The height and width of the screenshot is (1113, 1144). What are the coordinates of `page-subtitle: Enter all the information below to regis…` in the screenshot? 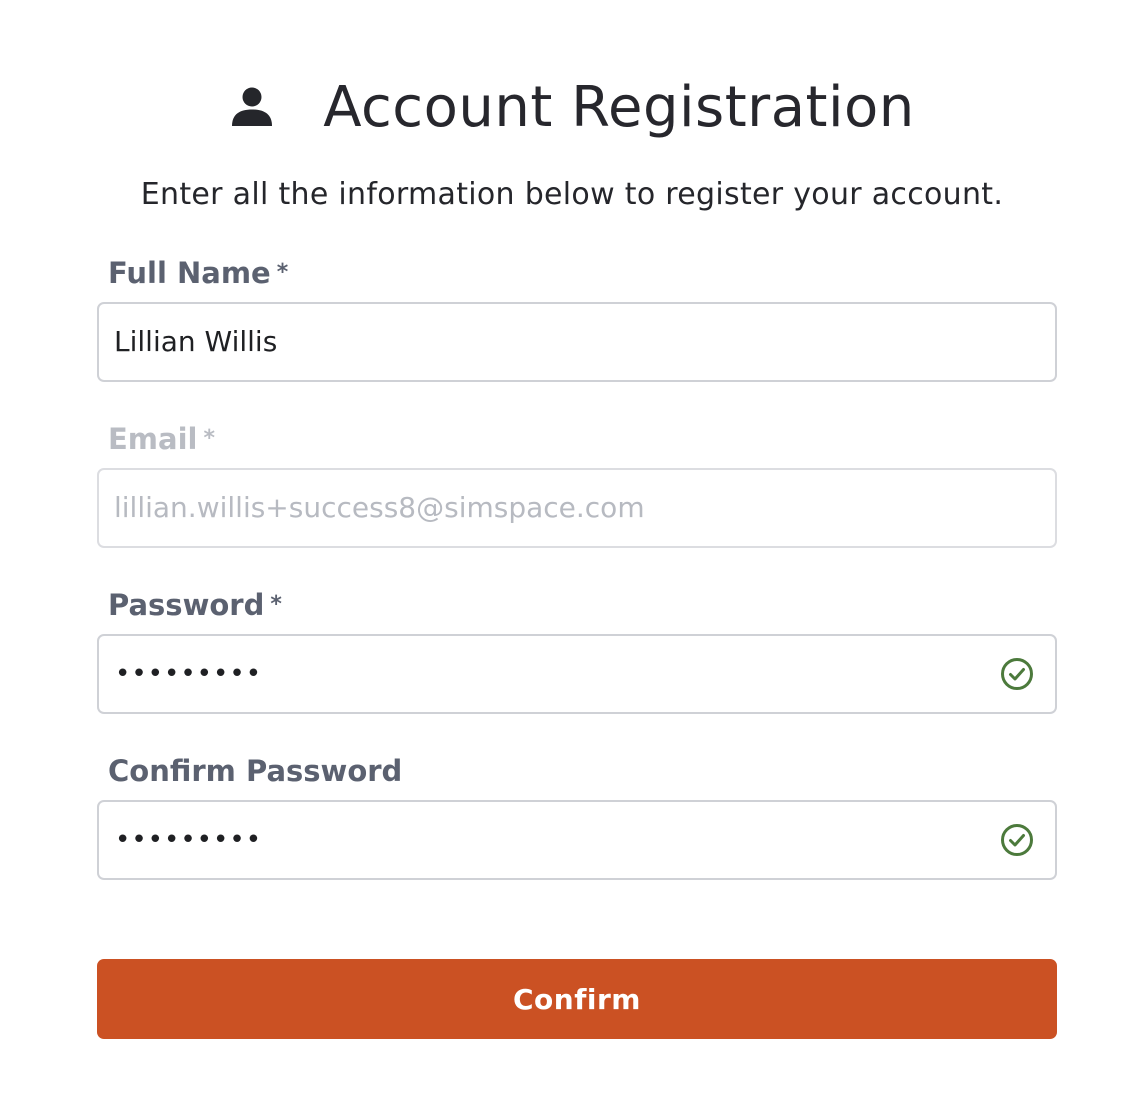 It's located at (572, 194).